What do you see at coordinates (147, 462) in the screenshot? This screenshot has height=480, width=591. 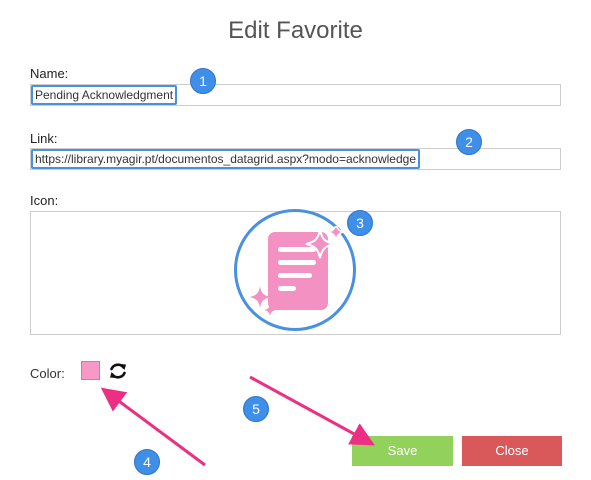 I see `annotation-badge-4: 4` at bounding box center [147, 462].